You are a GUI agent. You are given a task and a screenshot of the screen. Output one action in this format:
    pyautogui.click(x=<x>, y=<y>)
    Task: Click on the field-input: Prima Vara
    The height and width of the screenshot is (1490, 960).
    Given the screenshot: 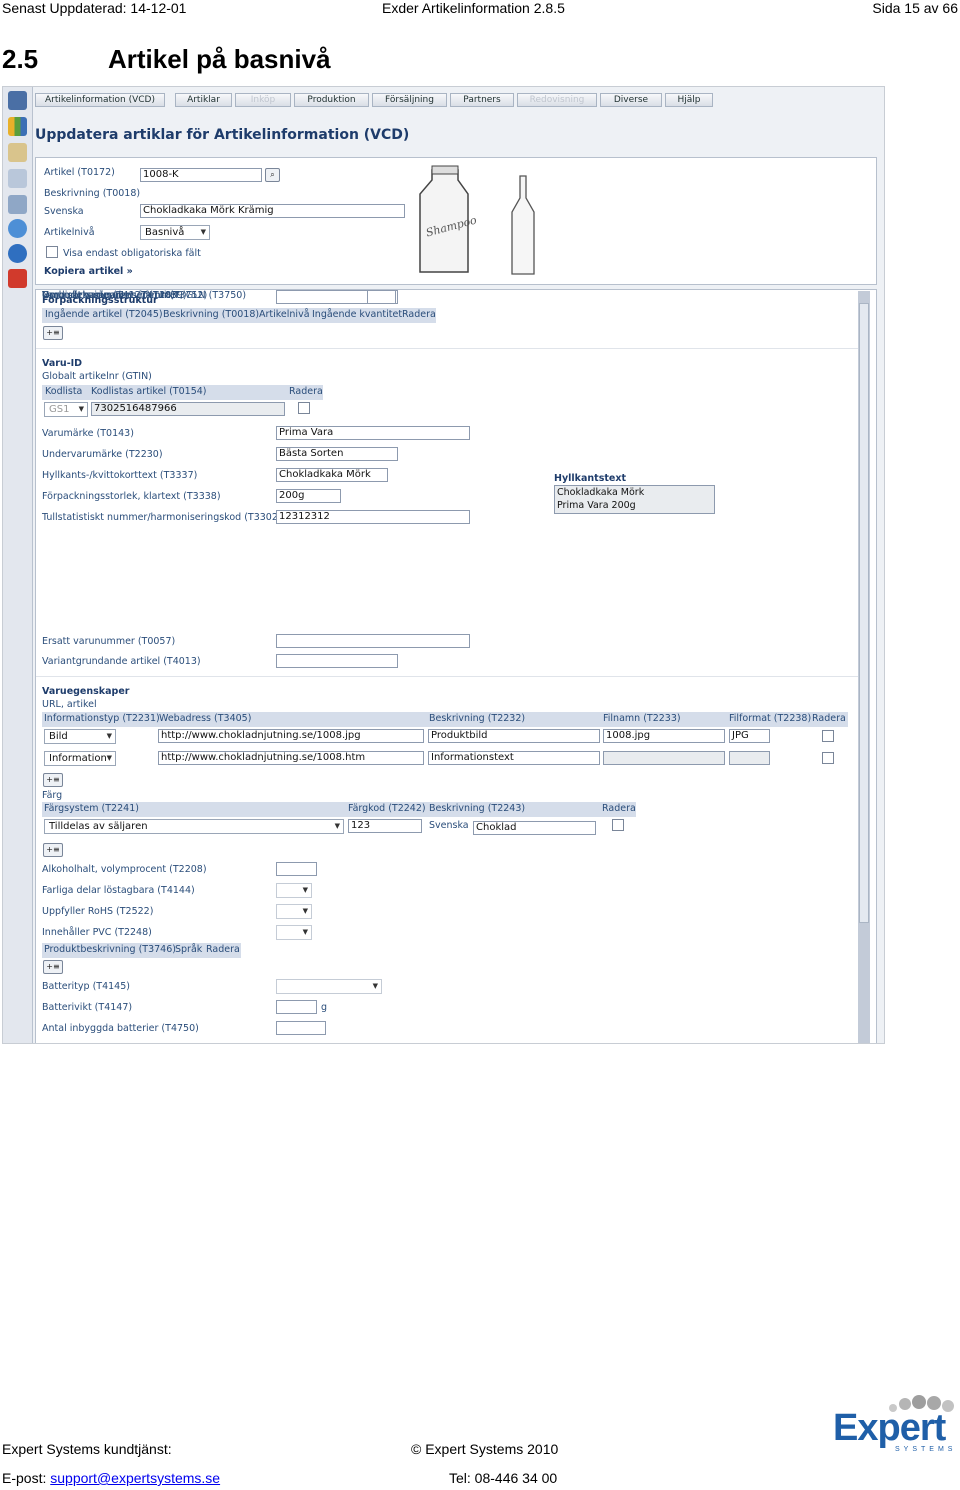 What is the action you would take?
    pyautogui.click(x=373, y=433)
    